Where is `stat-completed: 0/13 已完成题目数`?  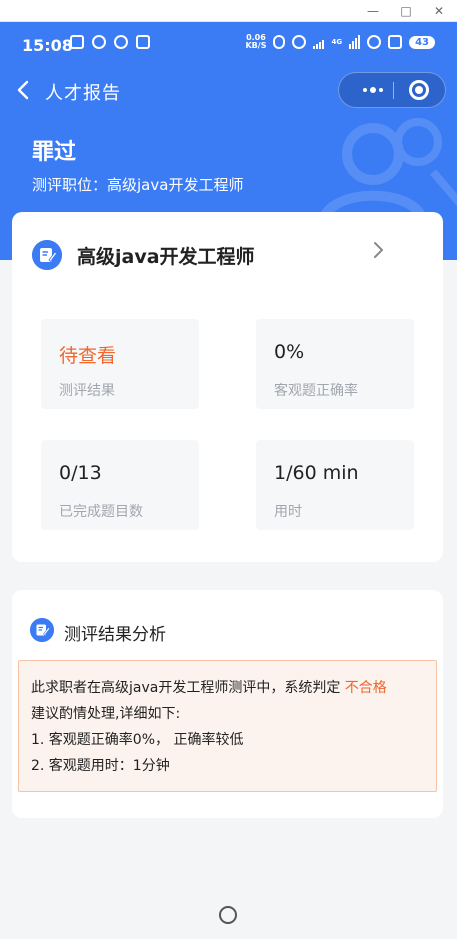 stat-completed: 0/13 已完成题目数 is located at coordinates (120, 485).